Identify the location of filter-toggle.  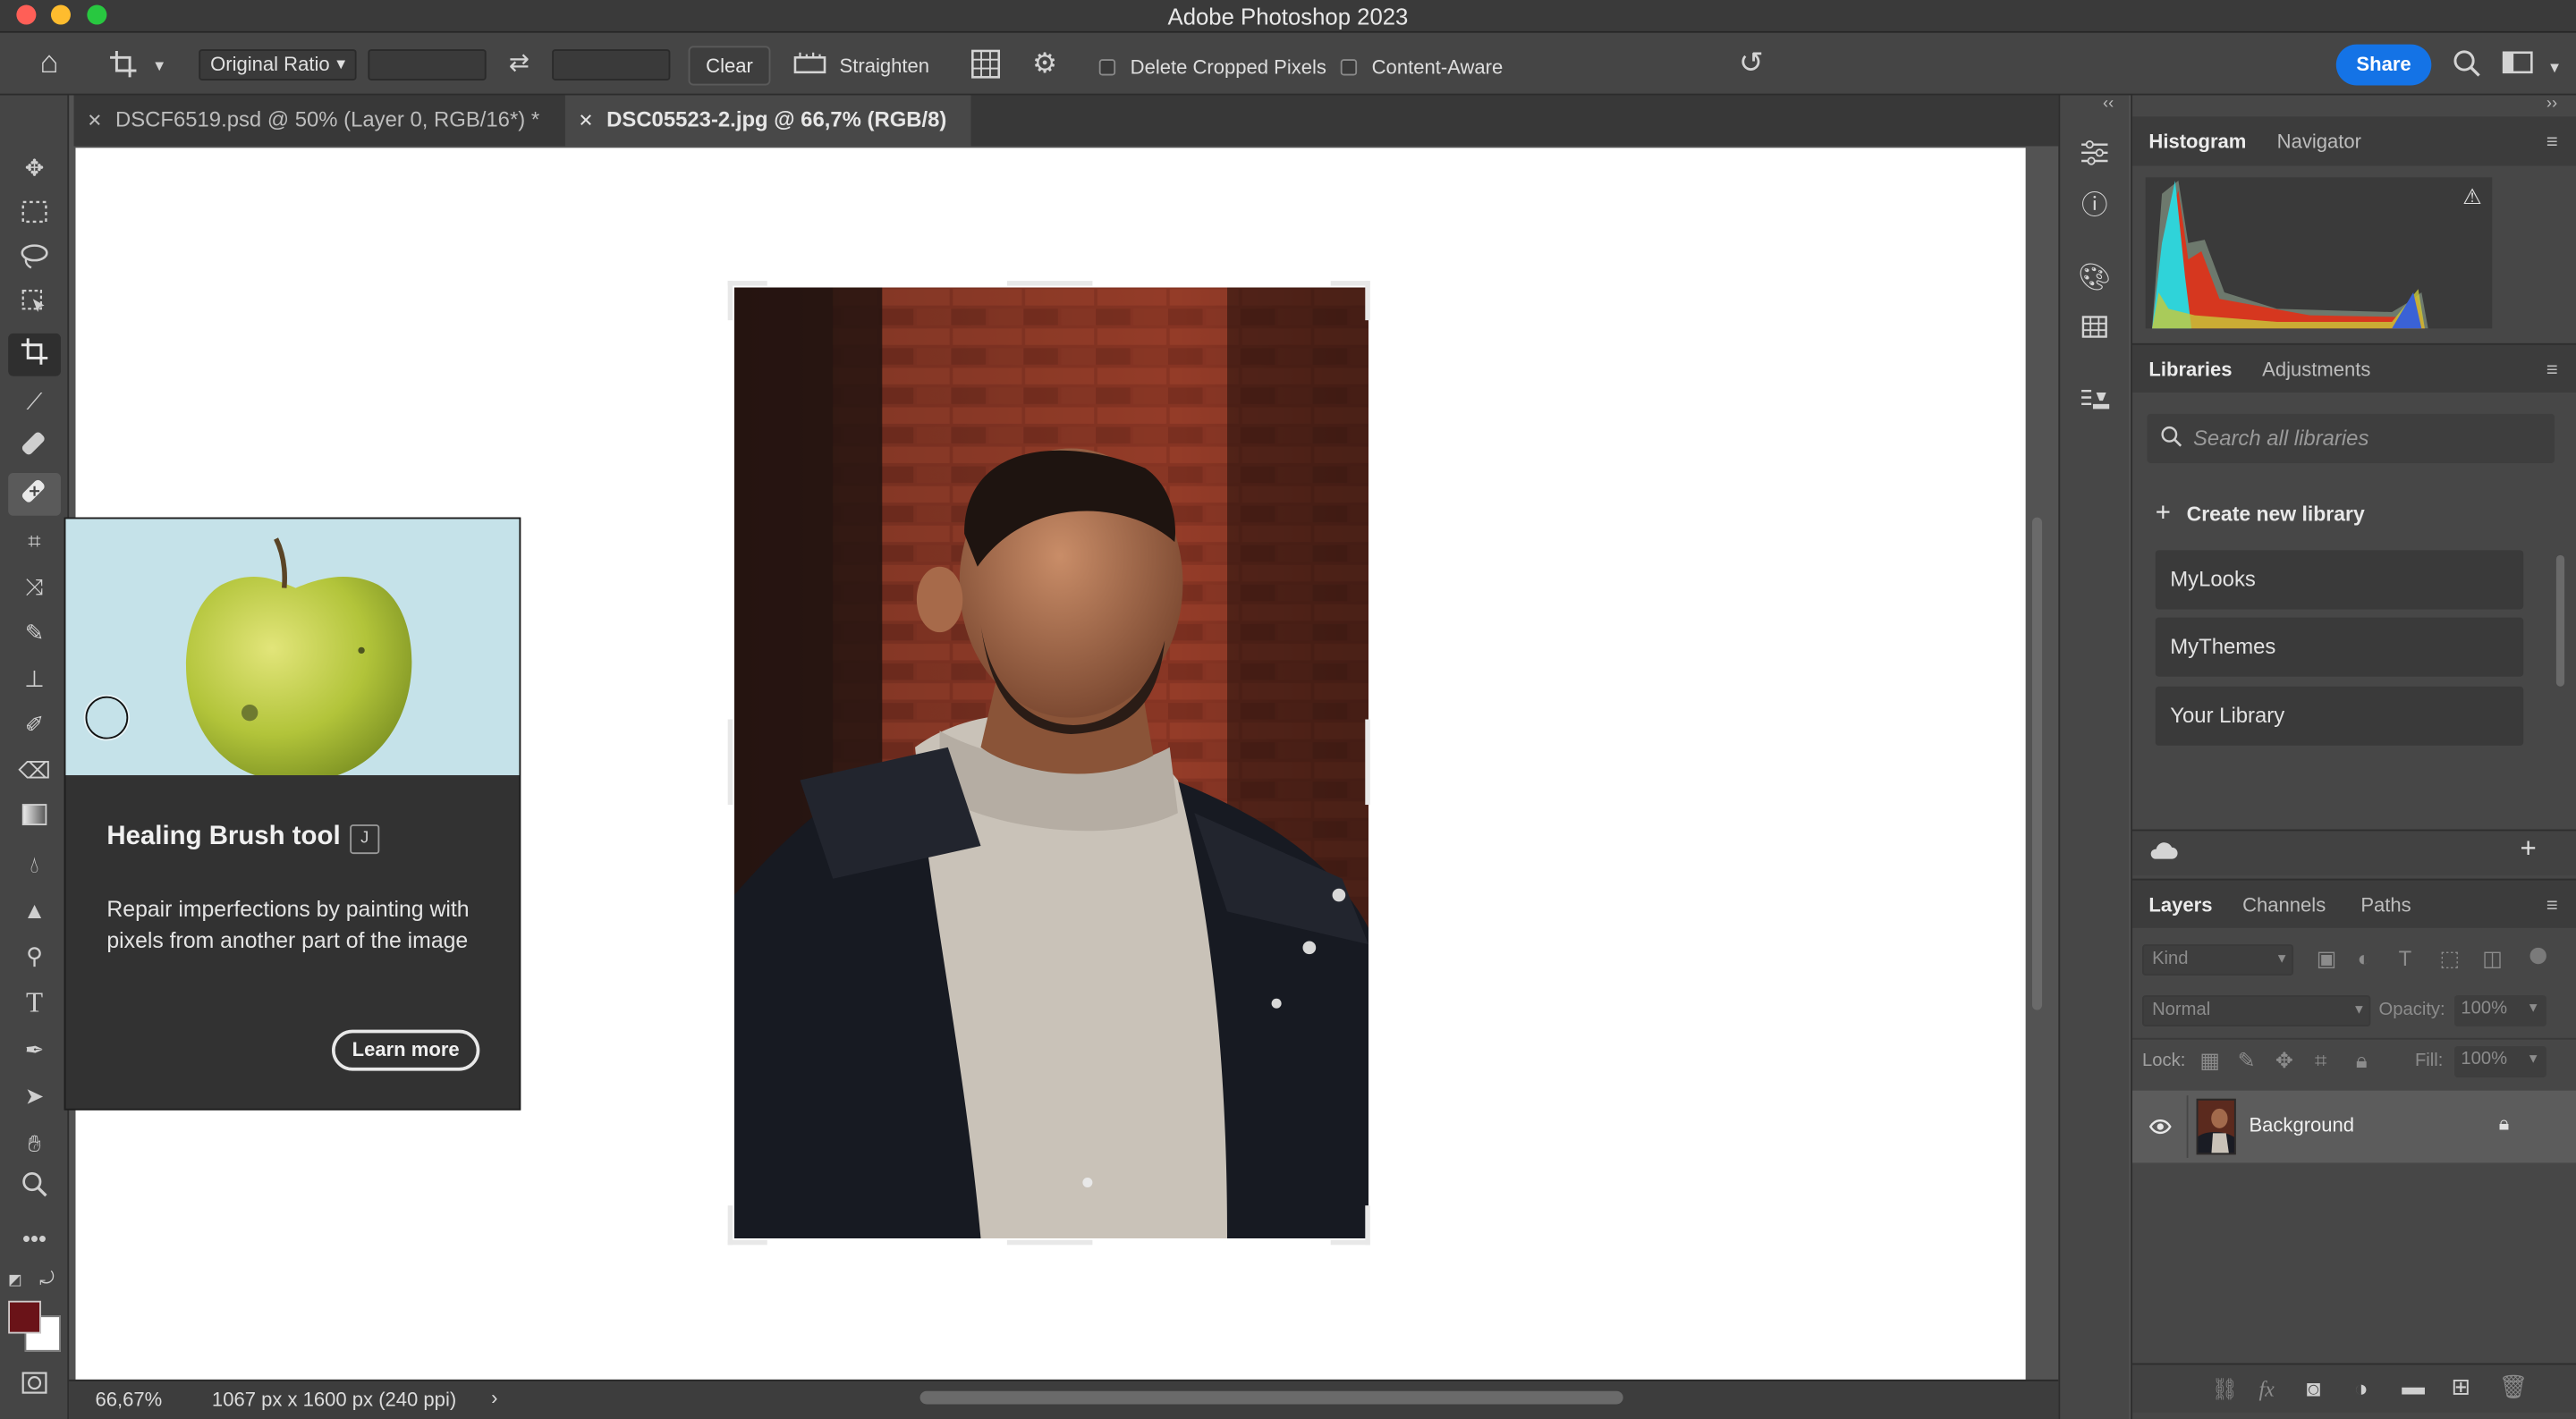
(2537, 956).